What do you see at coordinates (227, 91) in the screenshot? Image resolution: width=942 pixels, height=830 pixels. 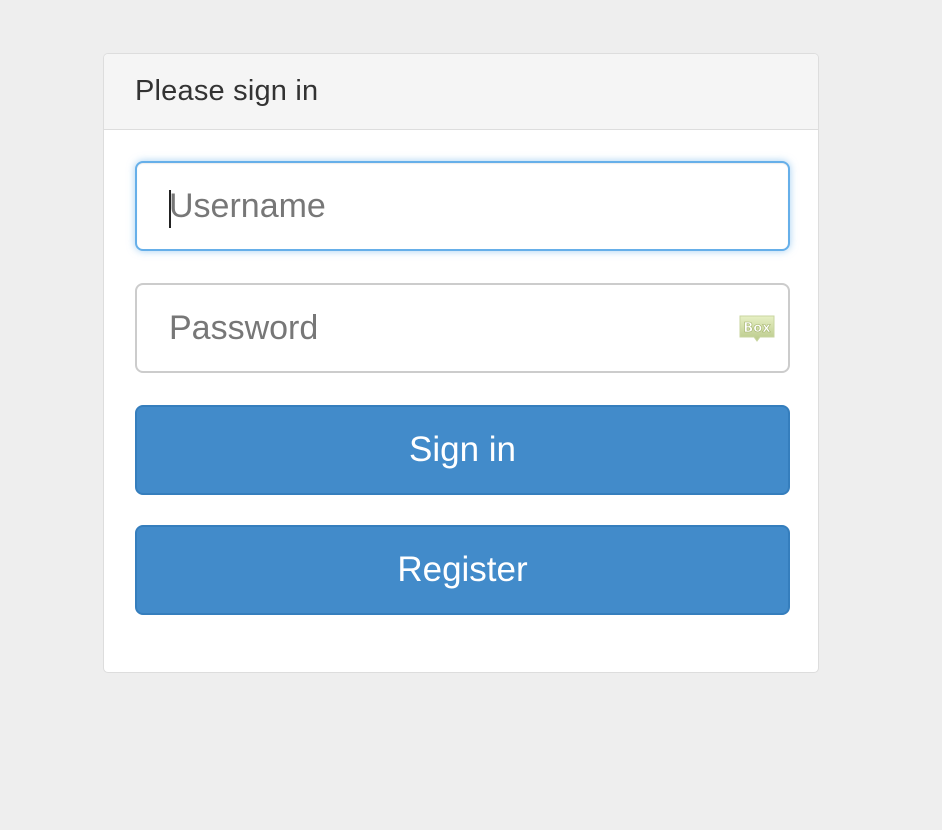 I see `panel-title: Please sign in` at bounding box center [227, 91].